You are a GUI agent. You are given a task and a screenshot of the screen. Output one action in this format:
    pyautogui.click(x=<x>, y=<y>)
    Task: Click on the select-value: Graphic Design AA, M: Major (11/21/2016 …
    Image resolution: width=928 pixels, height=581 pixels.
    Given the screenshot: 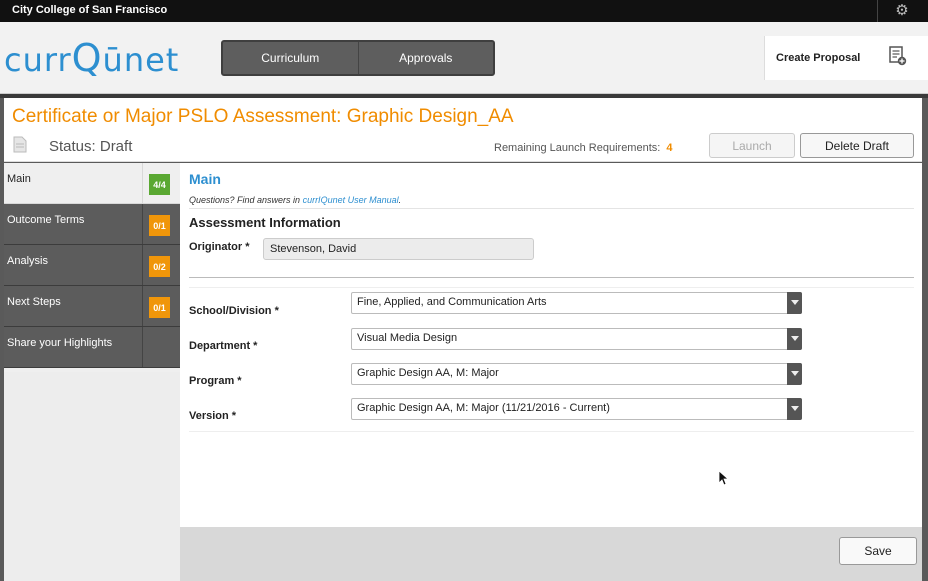 What is the action you would take?
    pyautogui.click(x=483, y=408)
    